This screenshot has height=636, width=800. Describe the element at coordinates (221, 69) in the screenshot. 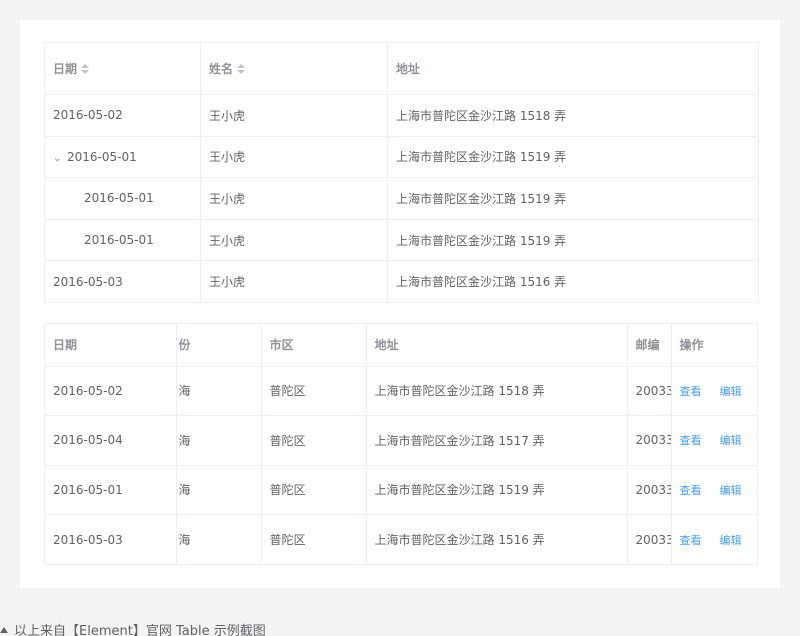

I see `name-header-label: 姓名` at that location.